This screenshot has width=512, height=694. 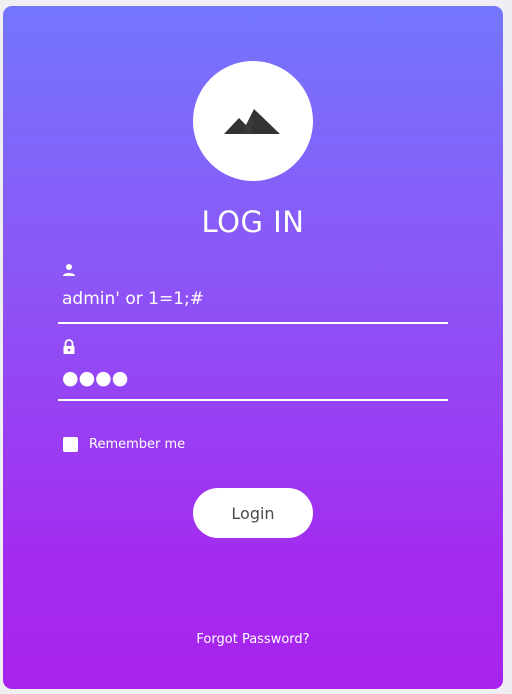 What do you see at coordinates (253, 513) in the screenshot?
I see `login-button: Login` at bounding box center [253, 513].